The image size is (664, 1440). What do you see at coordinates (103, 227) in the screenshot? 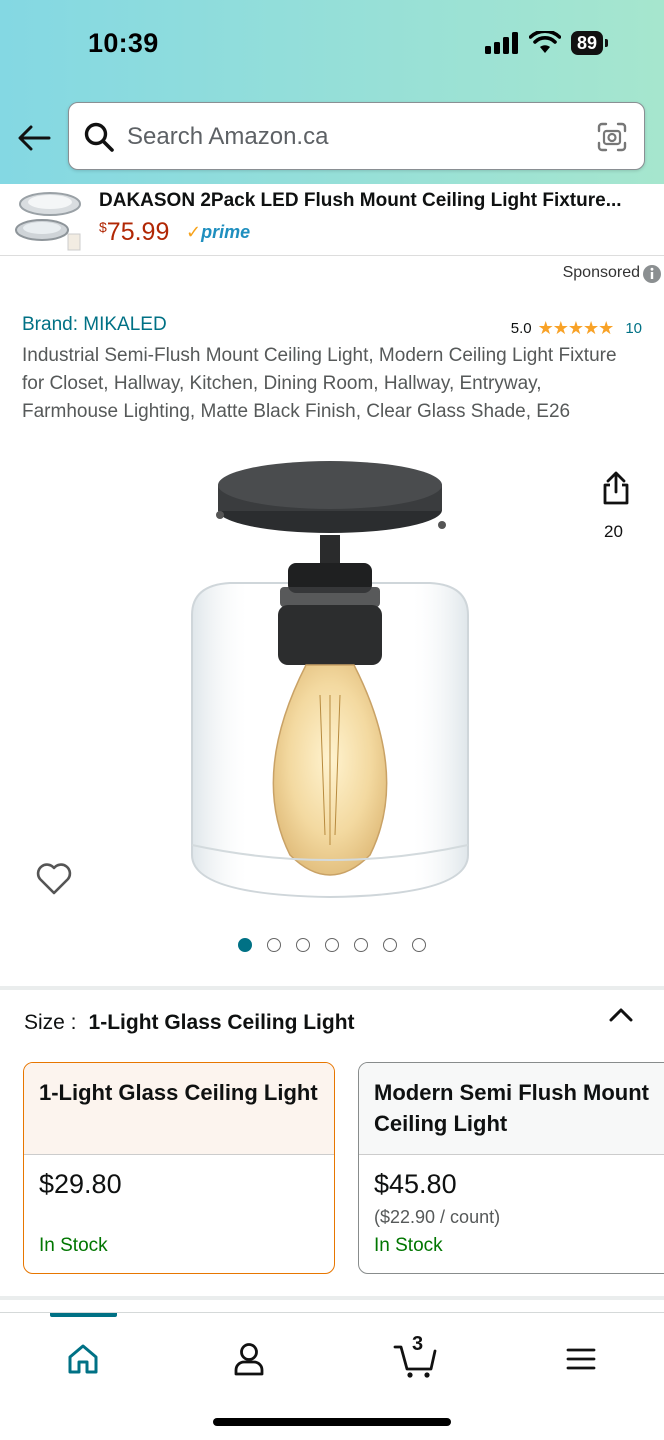
I see `price-currency: $` at bounding box center [103, 227].